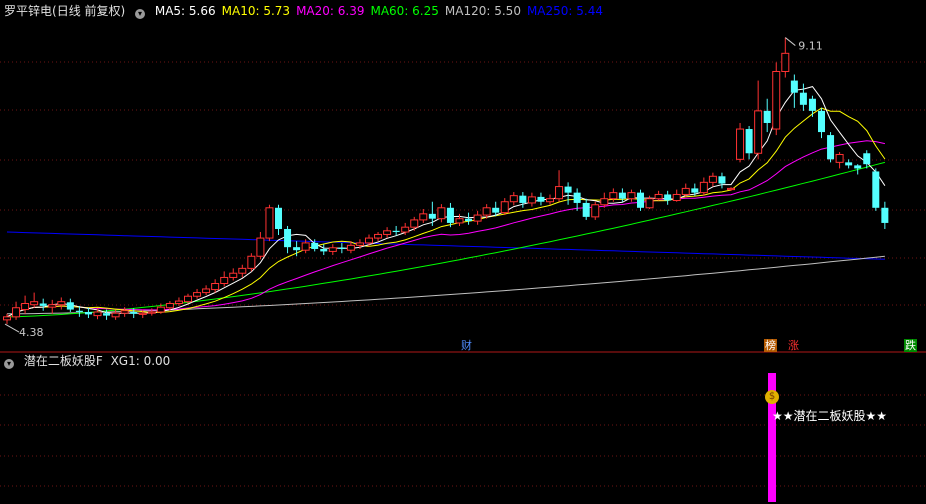 Image resolution: width=926 pixels, height=504 pixels. What do you see at coordinates (772, 397) in the screenshot?
I see `money-bag-icon: $` at bounding box center [772, 397].